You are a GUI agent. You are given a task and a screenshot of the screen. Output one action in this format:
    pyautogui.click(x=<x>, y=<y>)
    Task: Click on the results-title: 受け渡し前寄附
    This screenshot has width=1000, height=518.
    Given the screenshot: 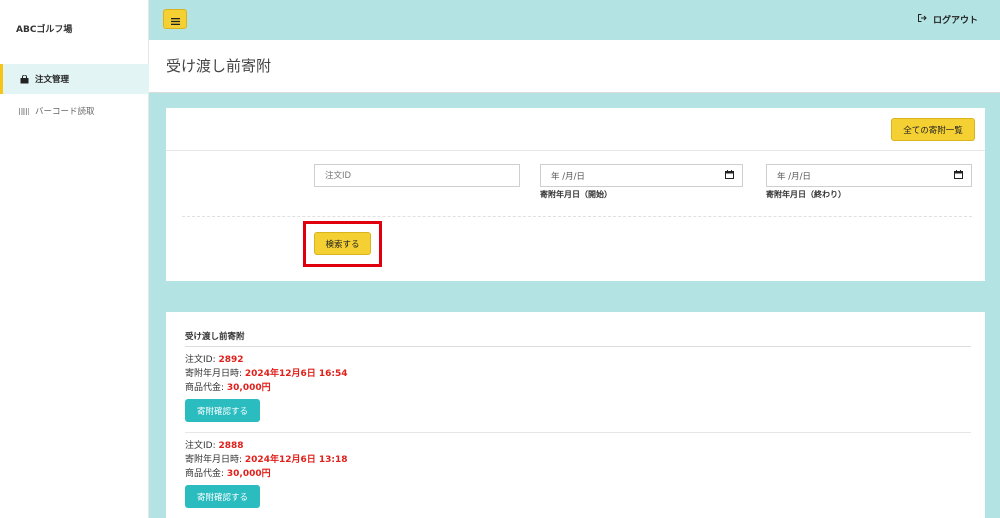 What is the action you would take?
    pyautogui.click(x=215, y=337)
    